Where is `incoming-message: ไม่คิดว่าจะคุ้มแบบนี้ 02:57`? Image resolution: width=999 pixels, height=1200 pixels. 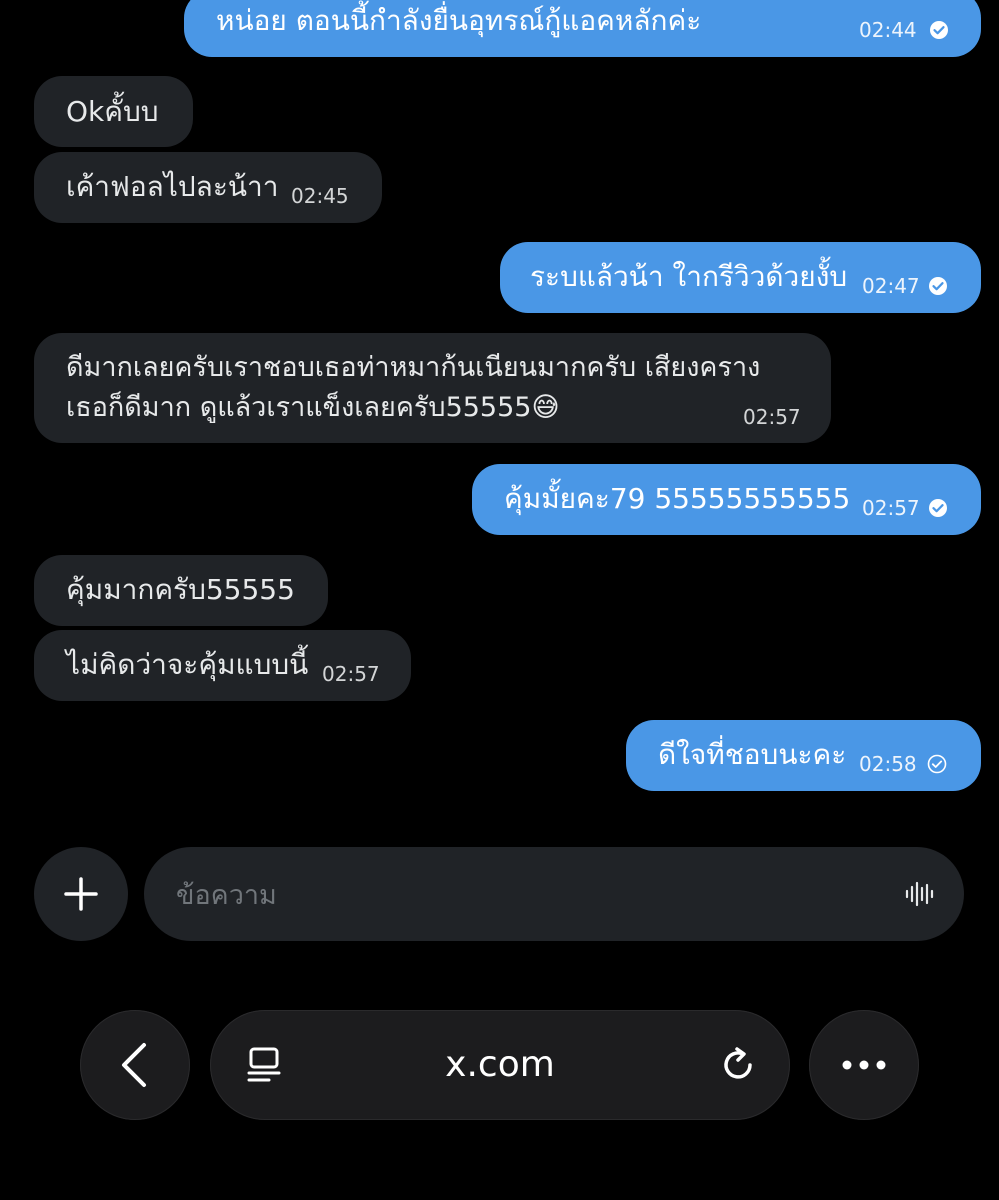
incoming-message: ไม่คิดว่าจะคุ้มแบบนี้ 02:57 is located at coordinates (222, 665).